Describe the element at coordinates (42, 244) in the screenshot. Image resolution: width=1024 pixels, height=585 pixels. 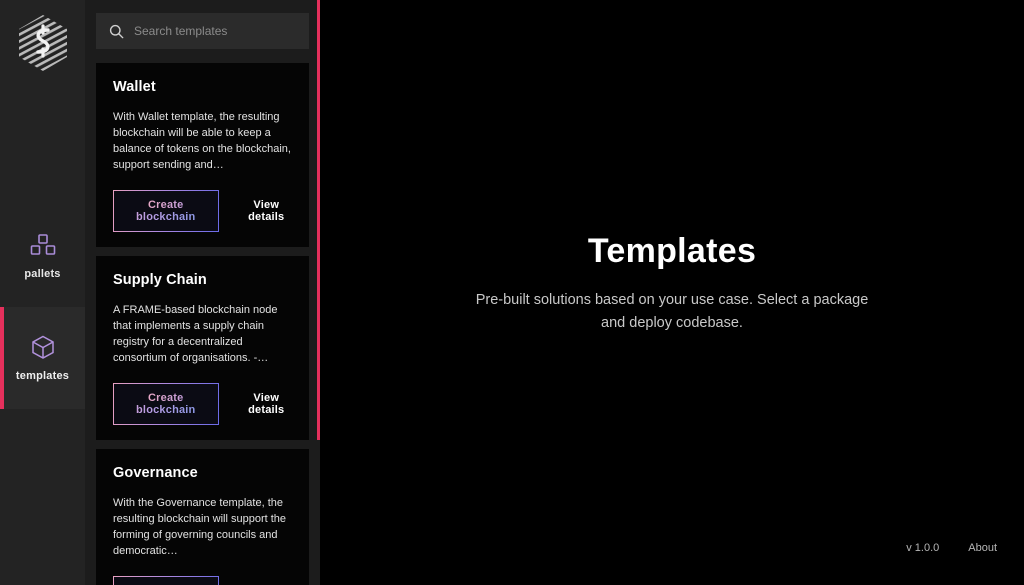
I see `pallets-icon` at that location.